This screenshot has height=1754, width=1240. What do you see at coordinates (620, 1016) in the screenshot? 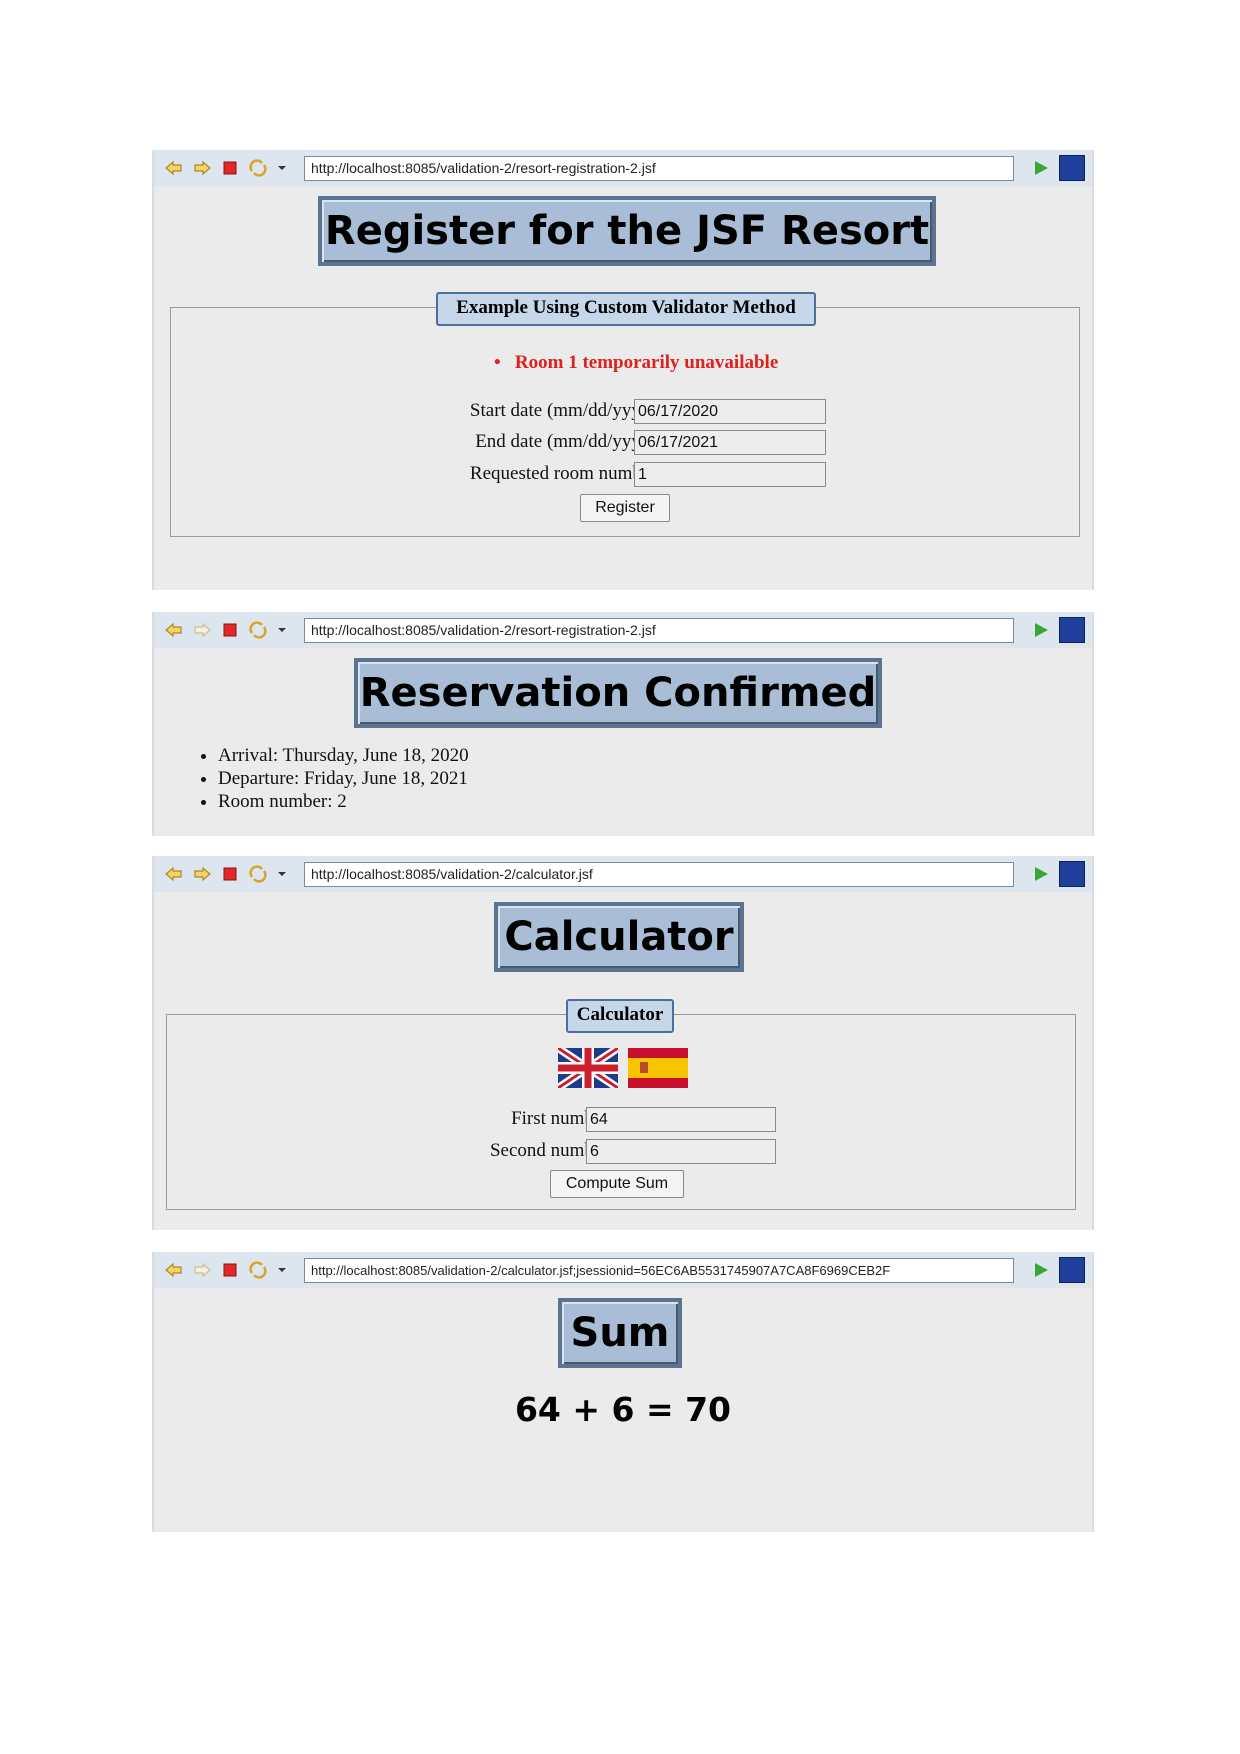
I see `fieldset-legend: Calculator` at bounding box center [620, 1016].